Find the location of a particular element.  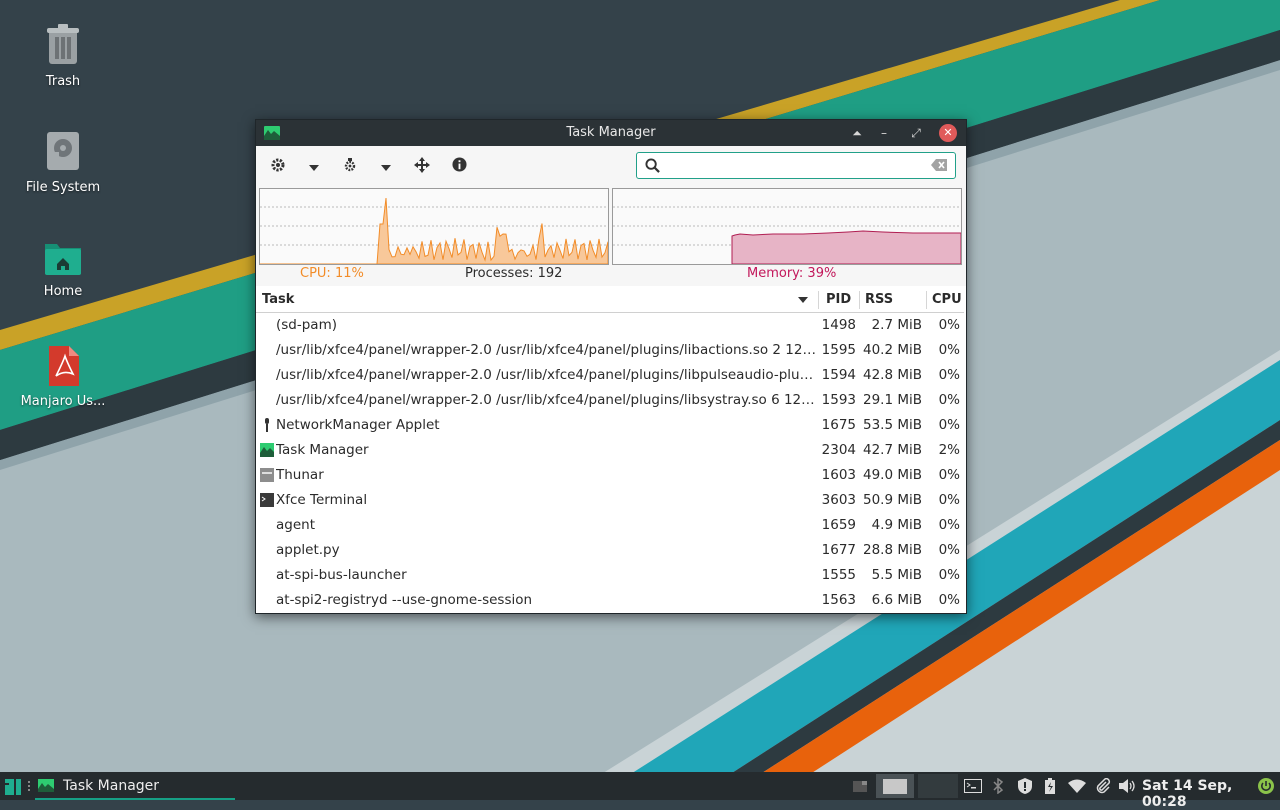

column-header-pid: PID is located at coordinates (838, 299).